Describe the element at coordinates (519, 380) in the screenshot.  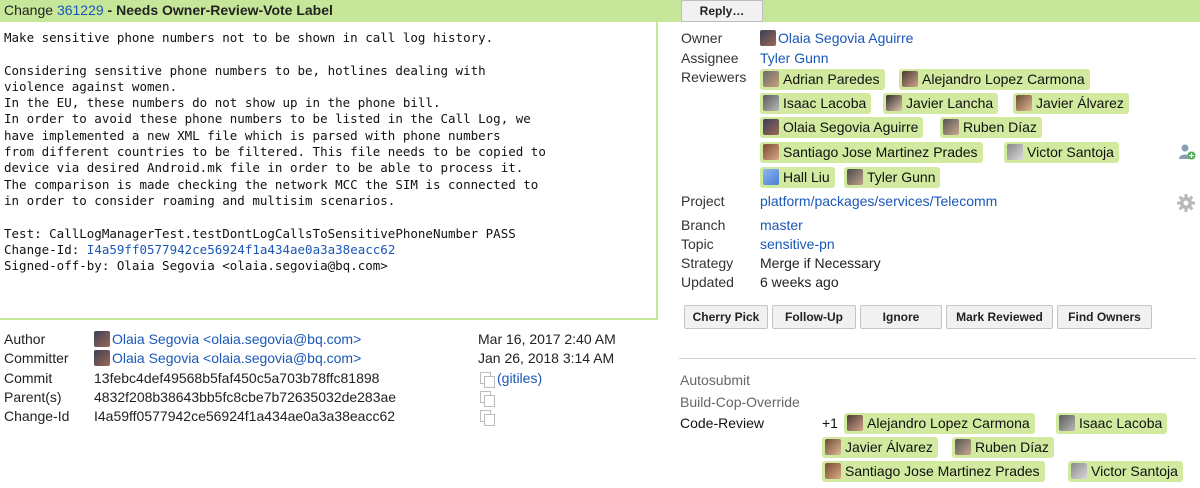
I see `gitiles-link: (gitiles)` at that location.